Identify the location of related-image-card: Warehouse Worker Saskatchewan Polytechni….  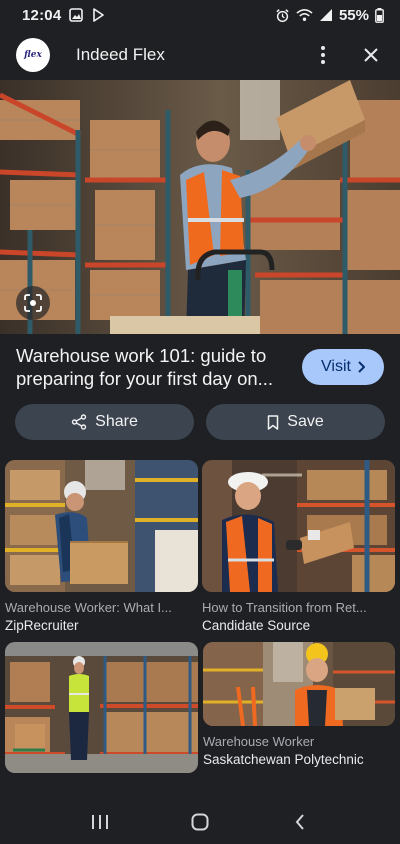
(299, 704).